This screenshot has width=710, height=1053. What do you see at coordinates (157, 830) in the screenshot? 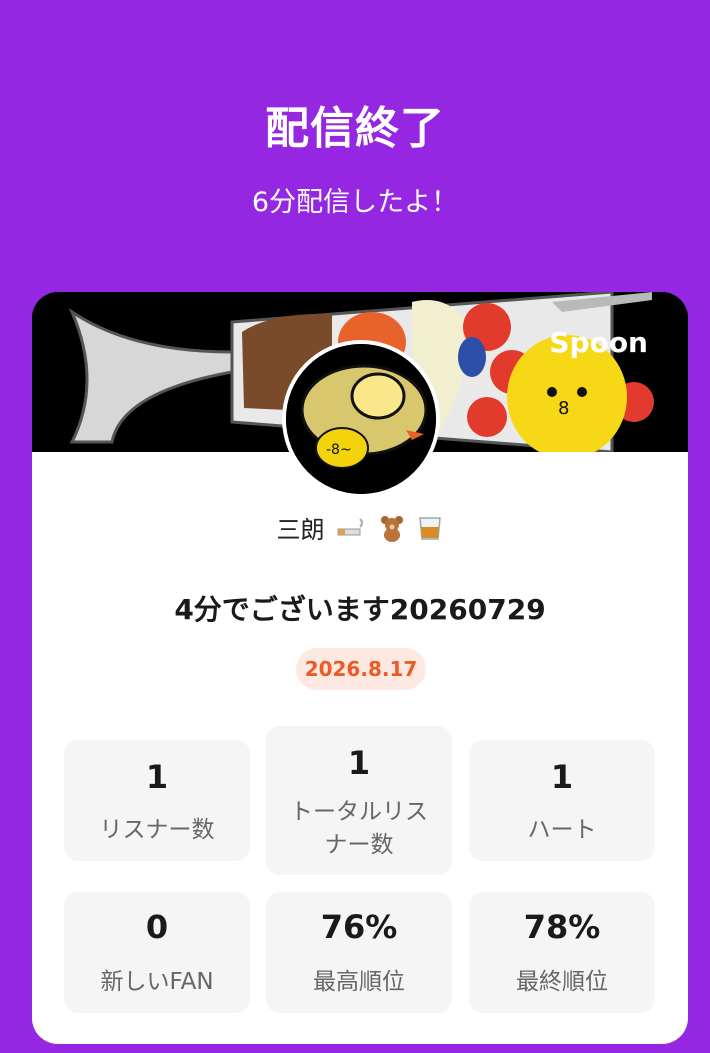
I see `stat-label: リスナー数` at bounding box center [157, 830].